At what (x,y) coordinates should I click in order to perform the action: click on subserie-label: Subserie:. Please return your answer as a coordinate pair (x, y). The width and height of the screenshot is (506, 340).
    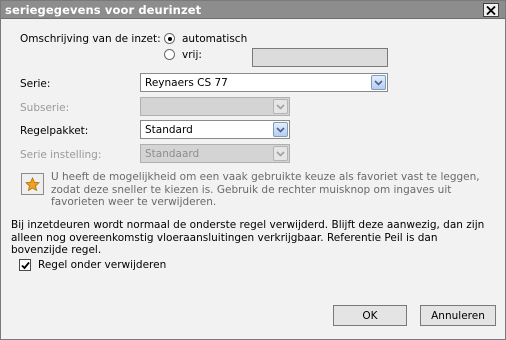
    Looking at the image, I should click on (45, 108).